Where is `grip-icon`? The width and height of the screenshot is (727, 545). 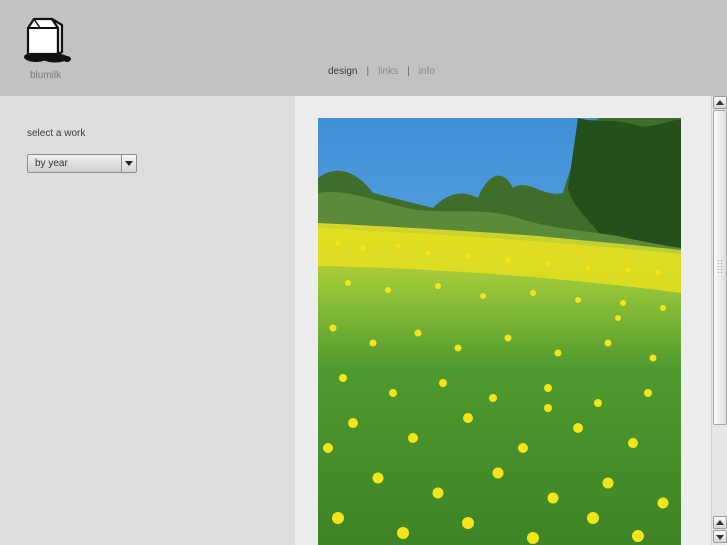 grip-icon is located at coordinates (720, 266).